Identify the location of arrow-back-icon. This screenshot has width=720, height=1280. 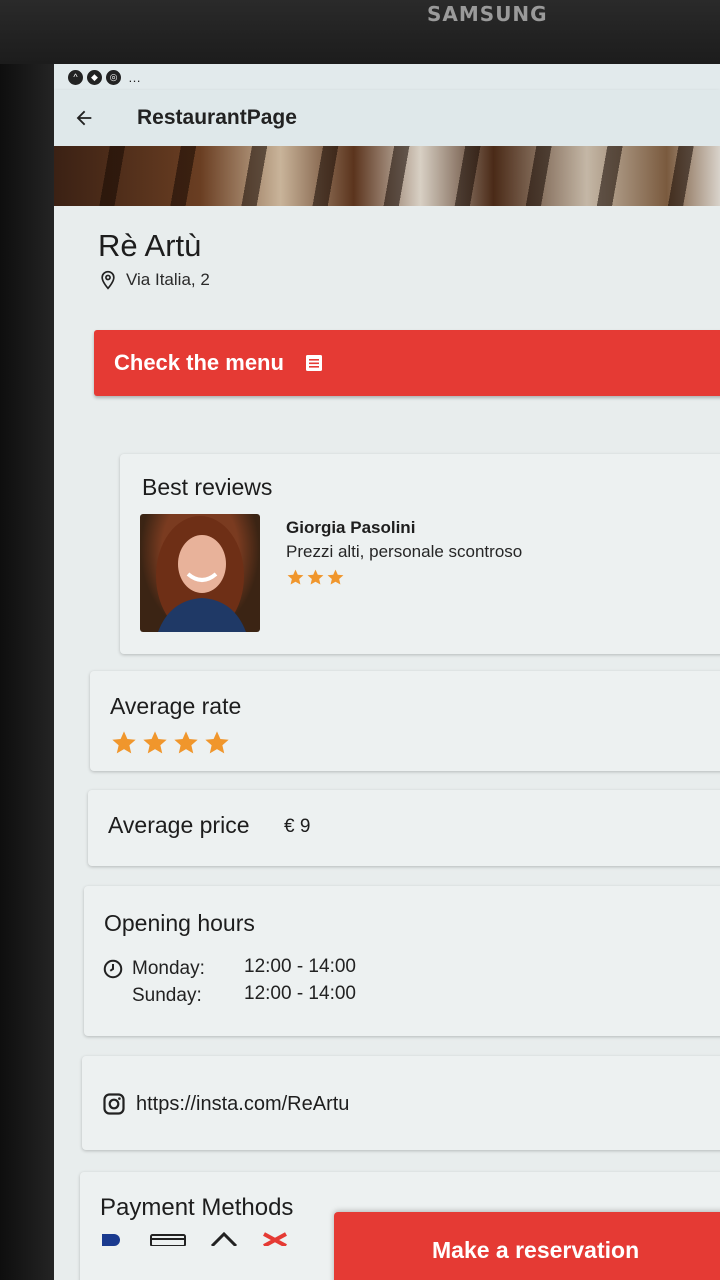
(84, 118).